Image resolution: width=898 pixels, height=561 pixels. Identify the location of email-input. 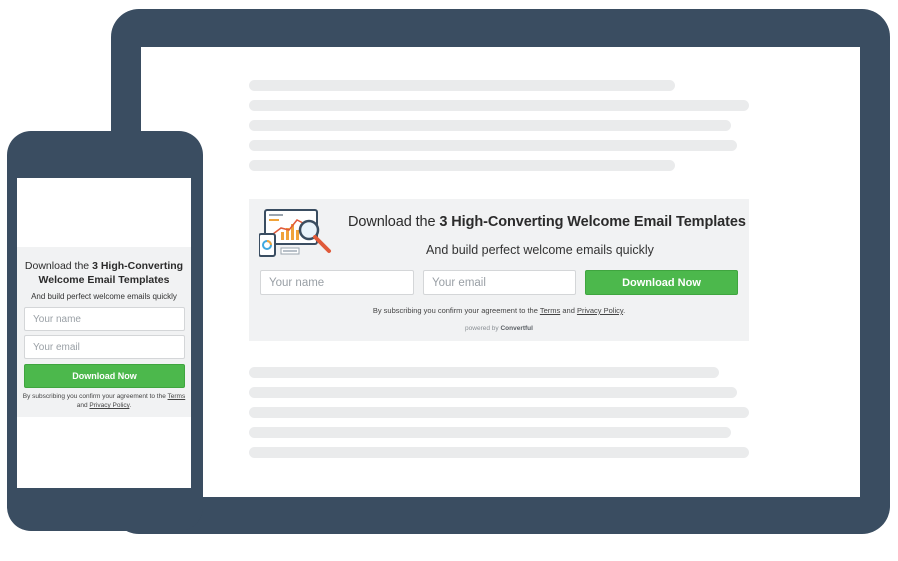
(499, 282).